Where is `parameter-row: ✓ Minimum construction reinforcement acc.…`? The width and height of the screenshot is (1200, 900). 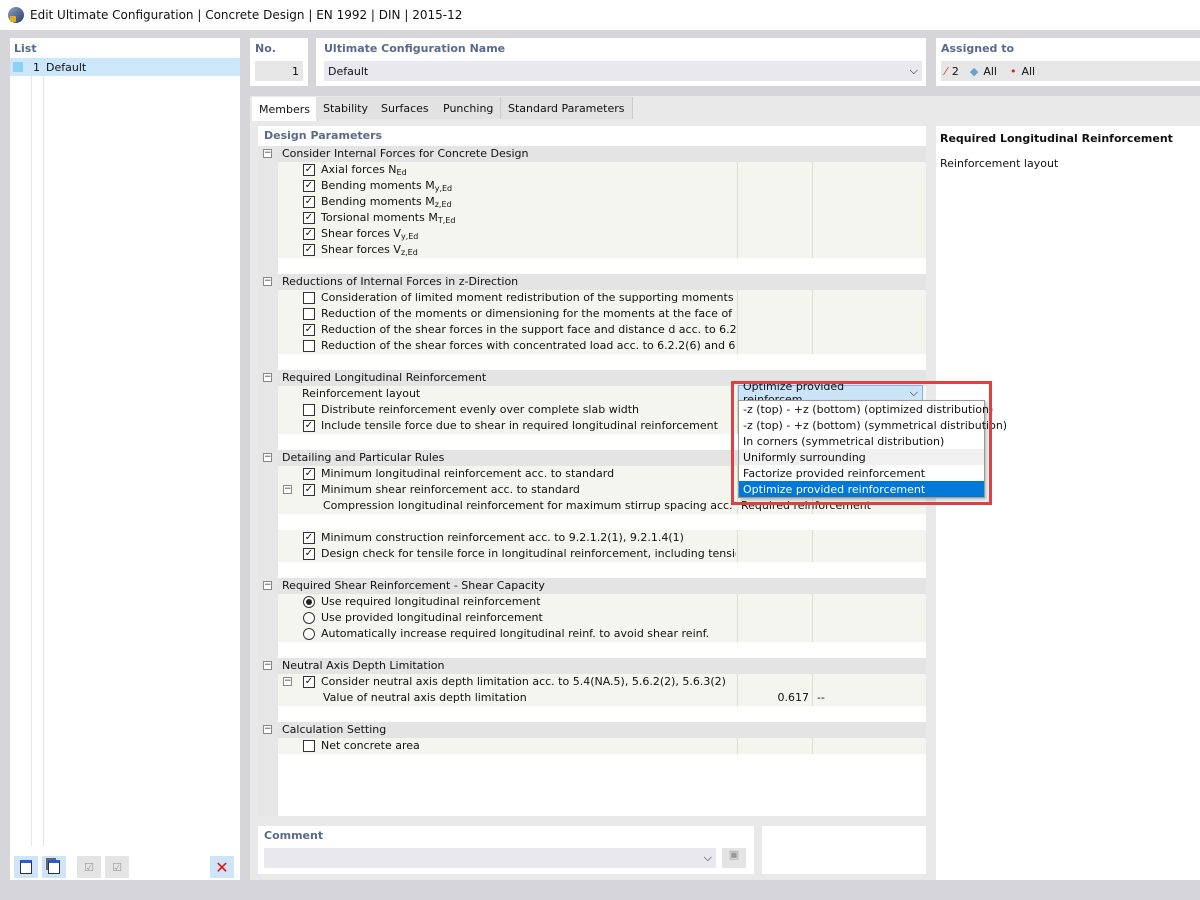
parameter-row: ✓ Minimum construction reinforcement acc.… is located at coordinates (592, 538).